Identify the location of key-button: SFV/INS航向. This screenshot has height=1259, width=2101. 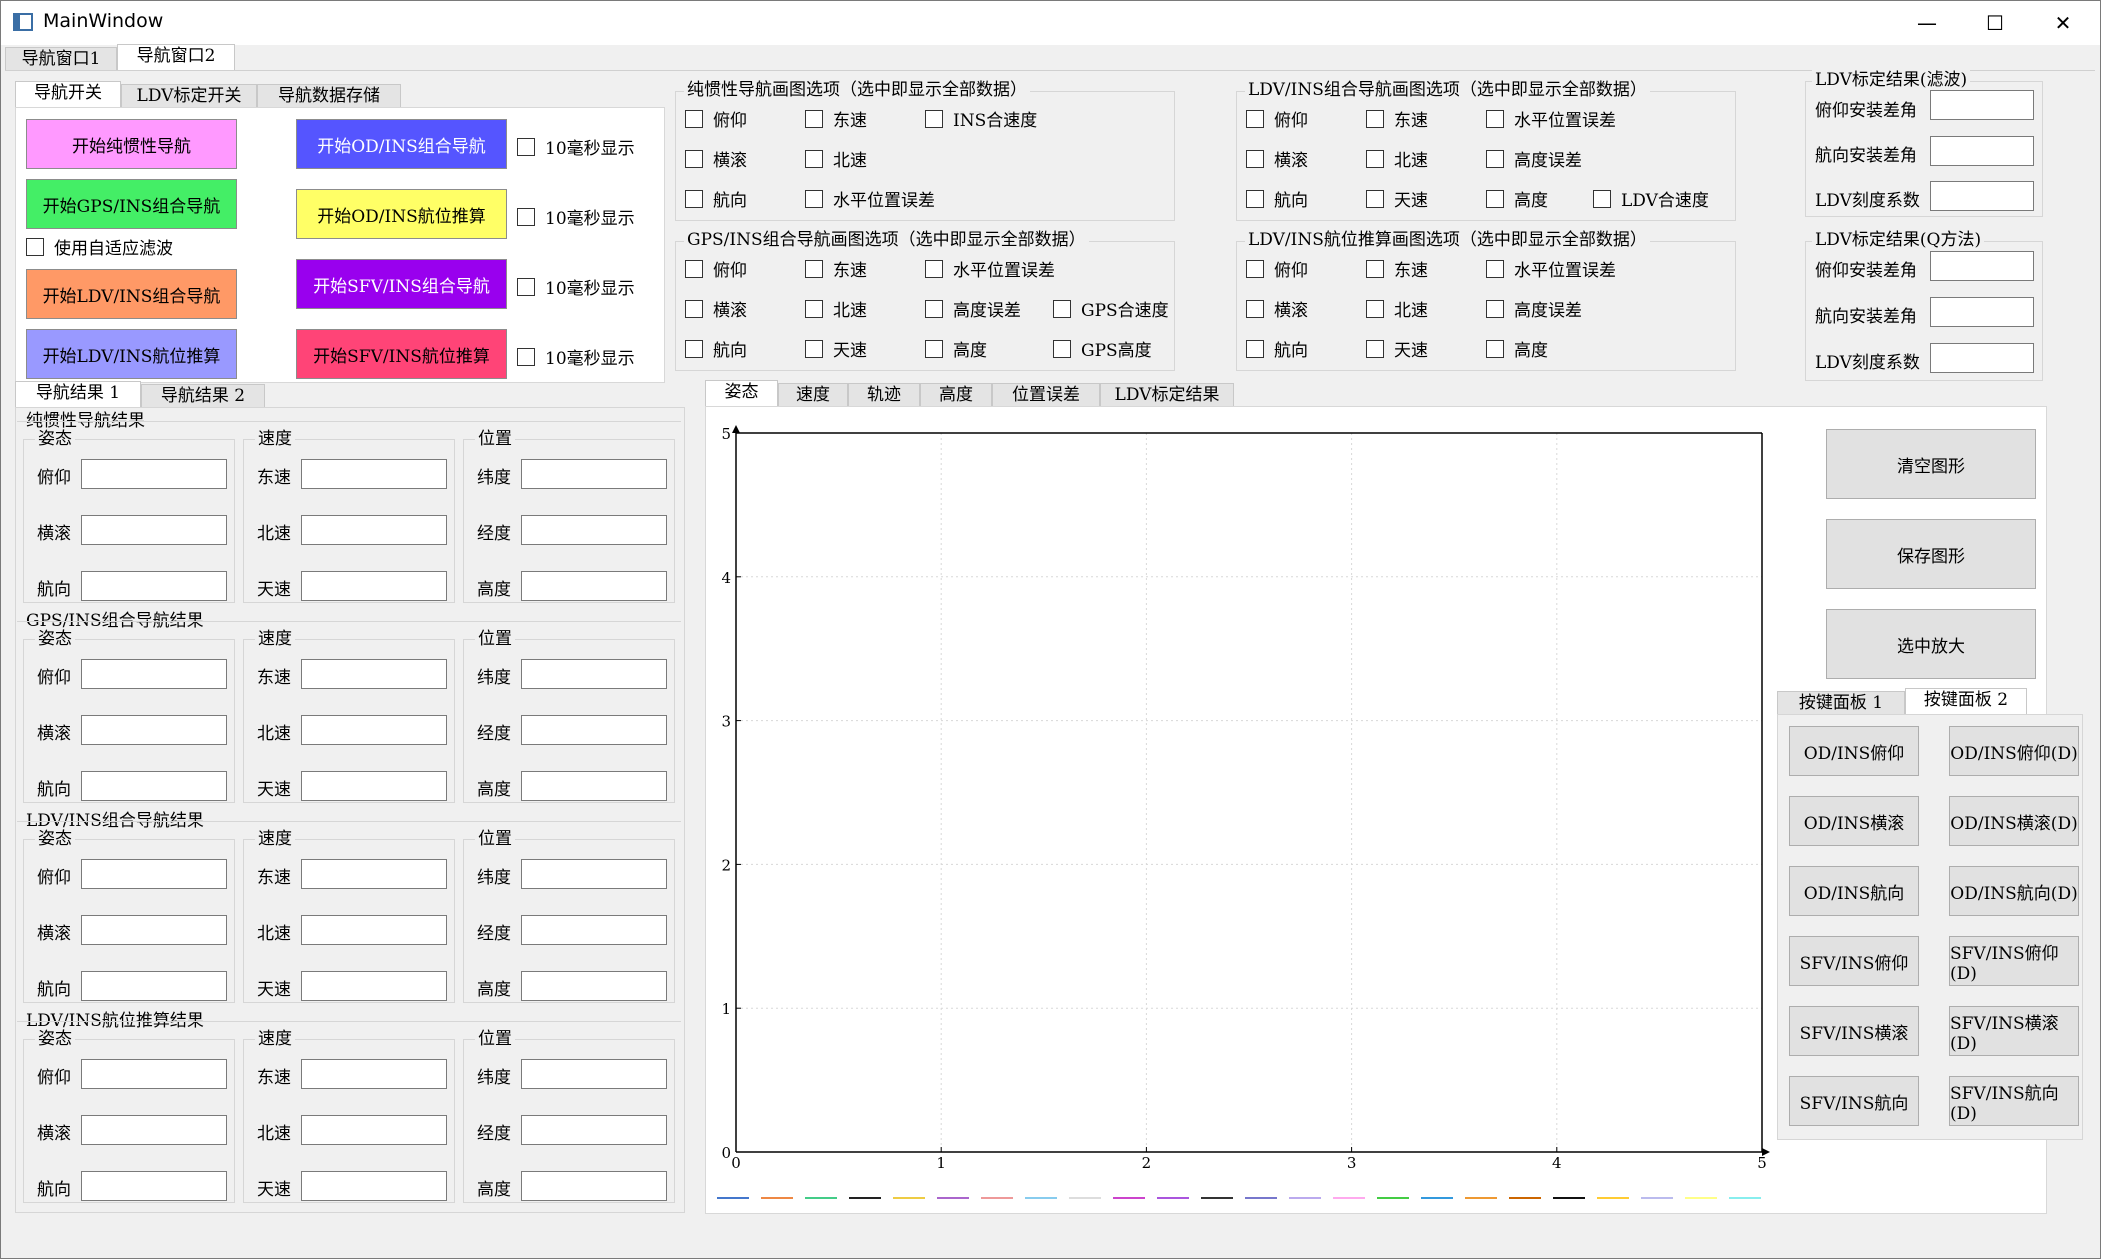
(1854, 1101).